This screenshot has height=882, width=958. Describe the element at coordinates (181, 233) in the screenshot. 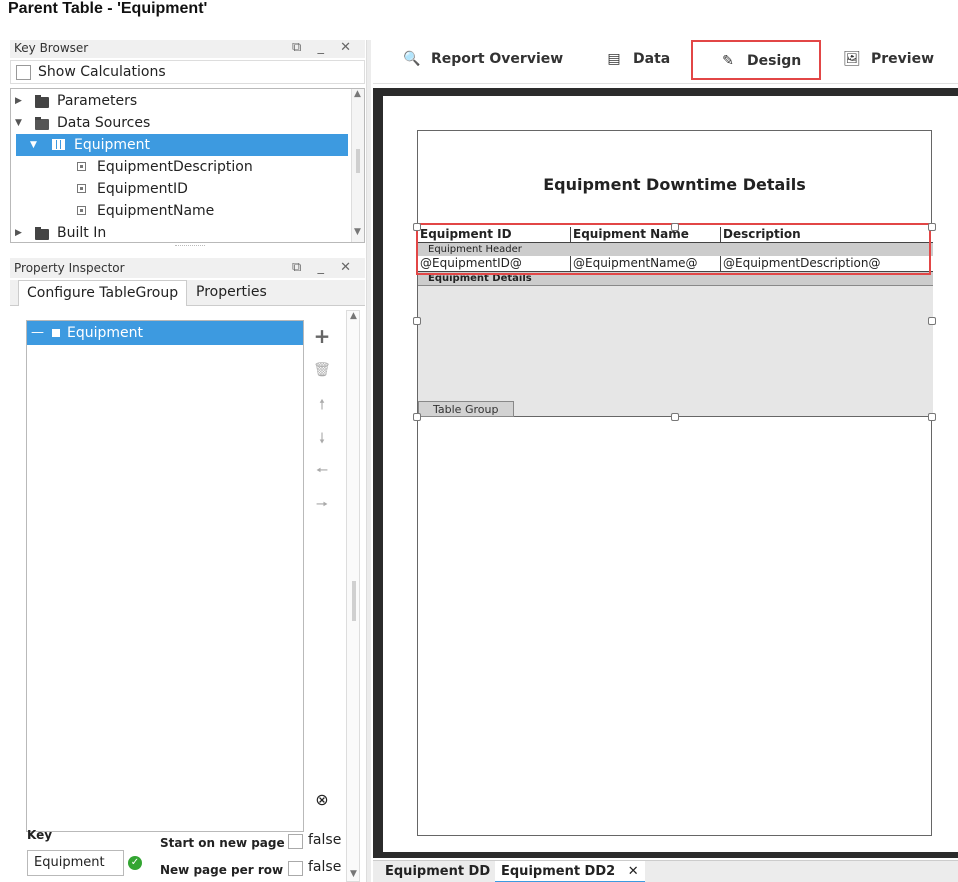

I see `tree-item-built-in: ▶ Built In` at that location.